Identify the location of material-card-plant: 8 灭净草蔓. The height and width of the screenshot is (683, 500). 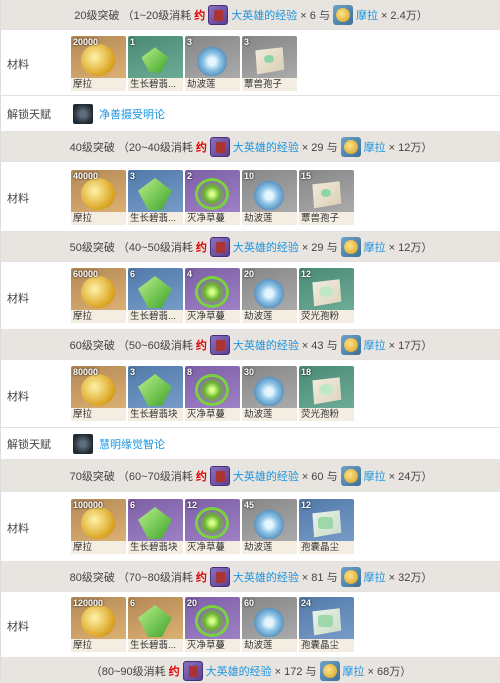
(212, 393).